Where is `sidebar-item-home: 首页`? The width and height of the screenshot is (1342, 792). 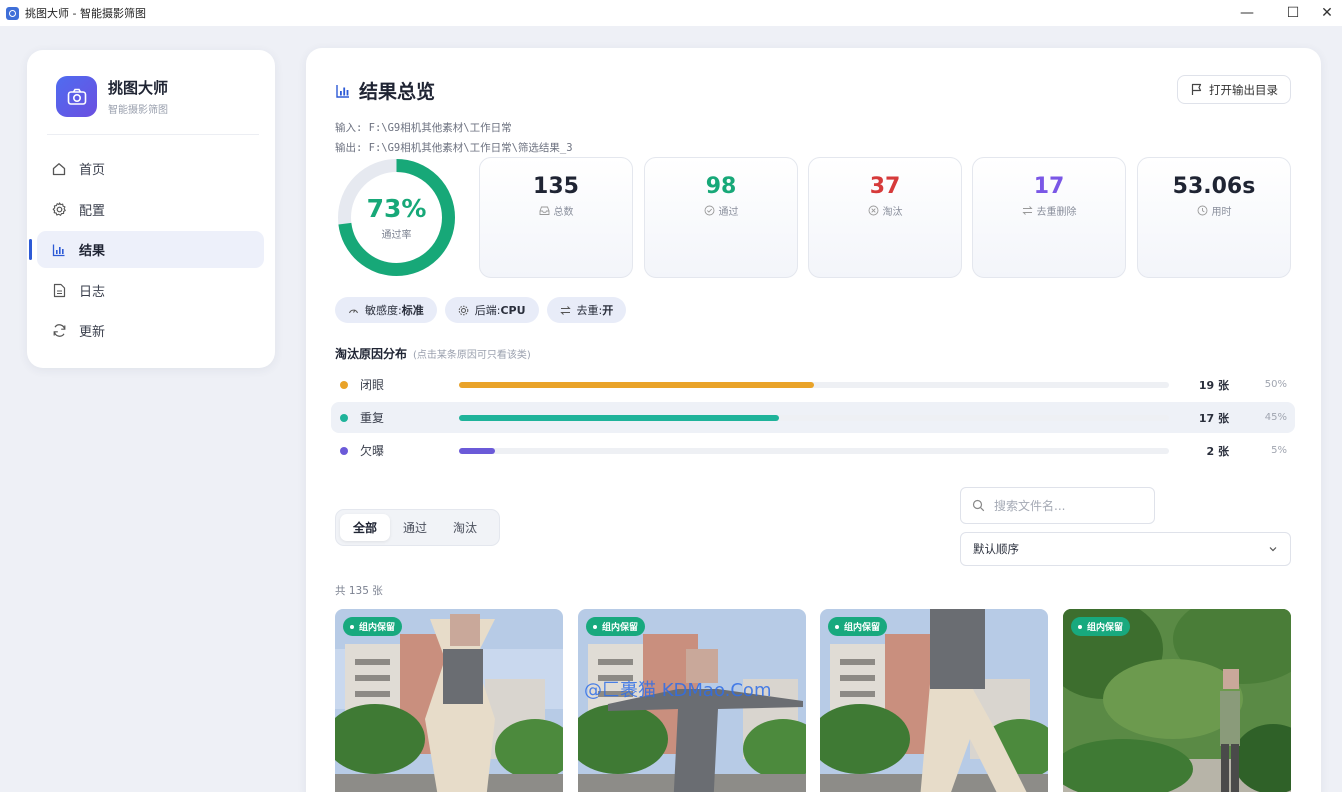 sidebar-item-home: 首页 is located at coordinates (150, 168).